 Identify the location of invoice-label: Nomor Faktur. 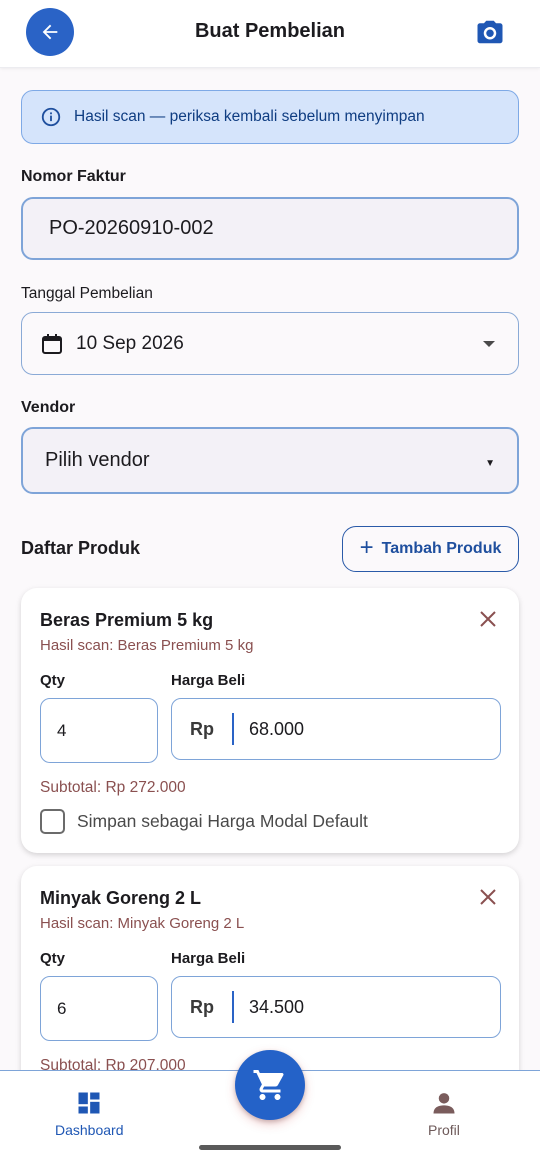
(73, 176).